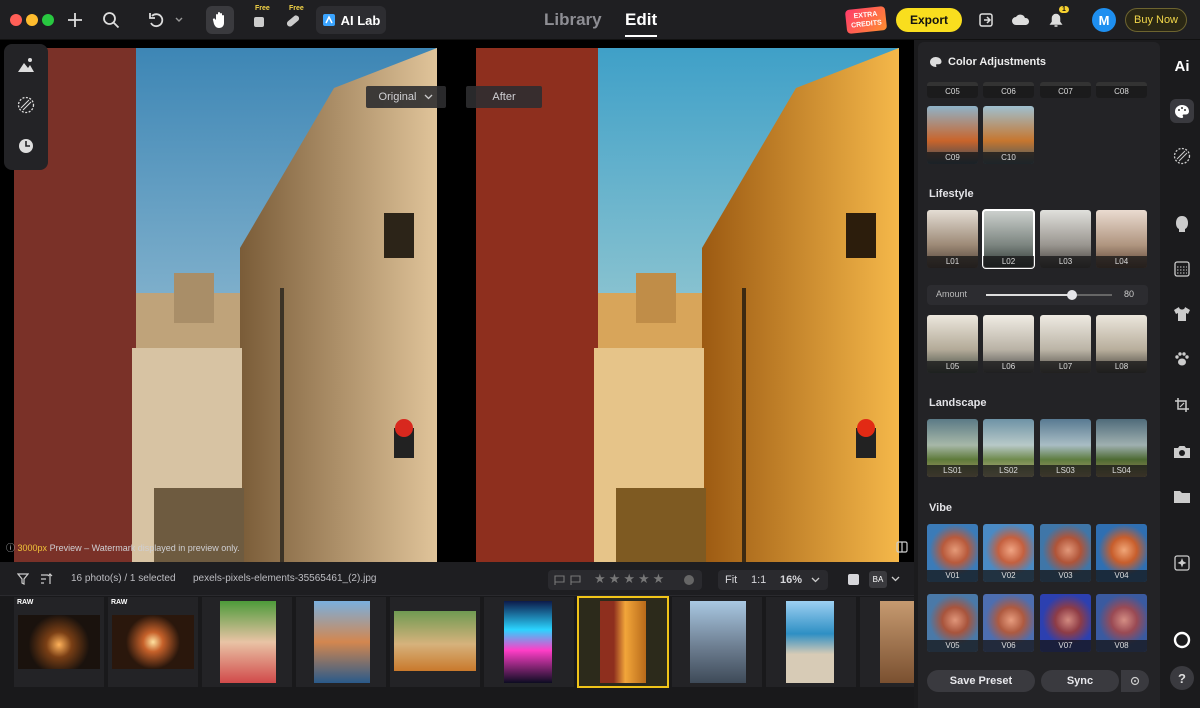 The height and width of the screenshot is (708, 1200). What do you see at coordinates (887, 642) in the screenshot?
I see `thumbnail-partial` at bounding box center [887, 642].